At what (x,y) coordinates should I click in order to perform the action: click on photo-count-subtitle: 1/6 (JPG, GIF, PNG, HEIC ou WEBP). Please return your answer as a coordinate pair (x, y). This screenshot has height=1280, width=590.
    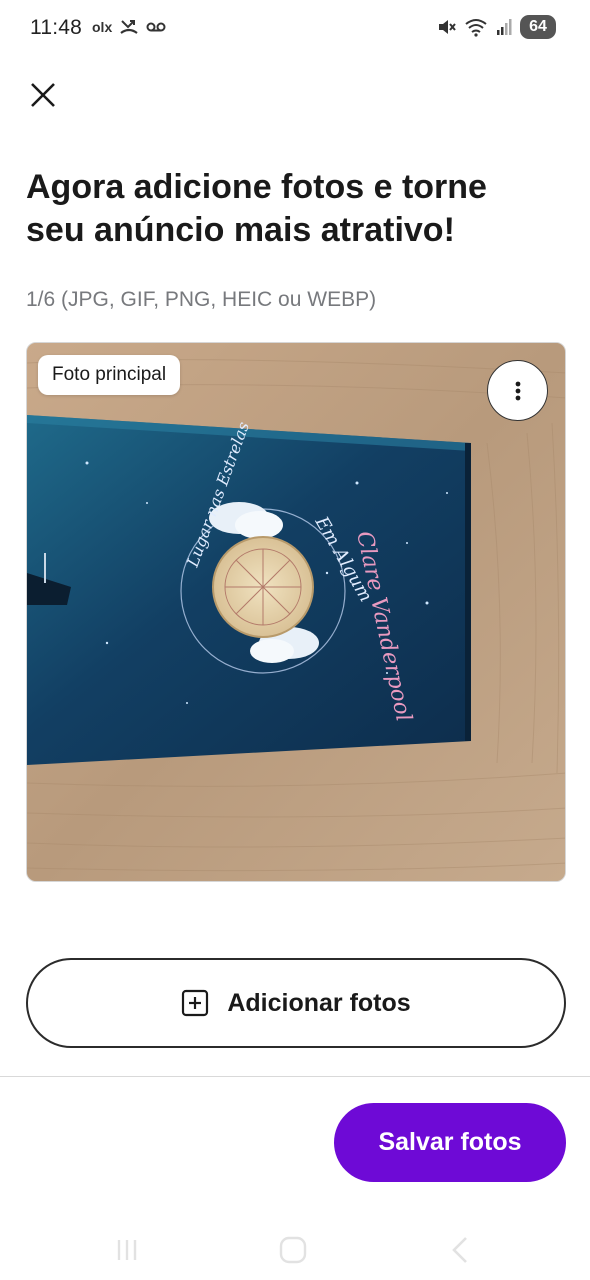
    Looking at the image, I should click on (201, 299).